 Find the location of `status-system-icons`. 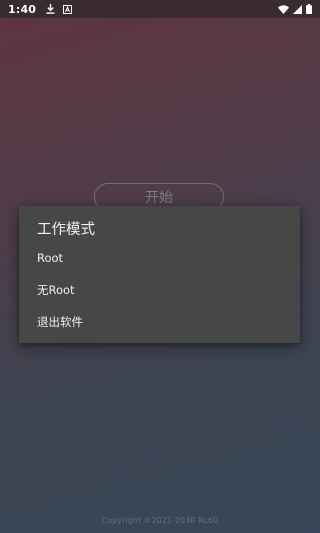

status-system-icons is located at coordinates (295, 9).